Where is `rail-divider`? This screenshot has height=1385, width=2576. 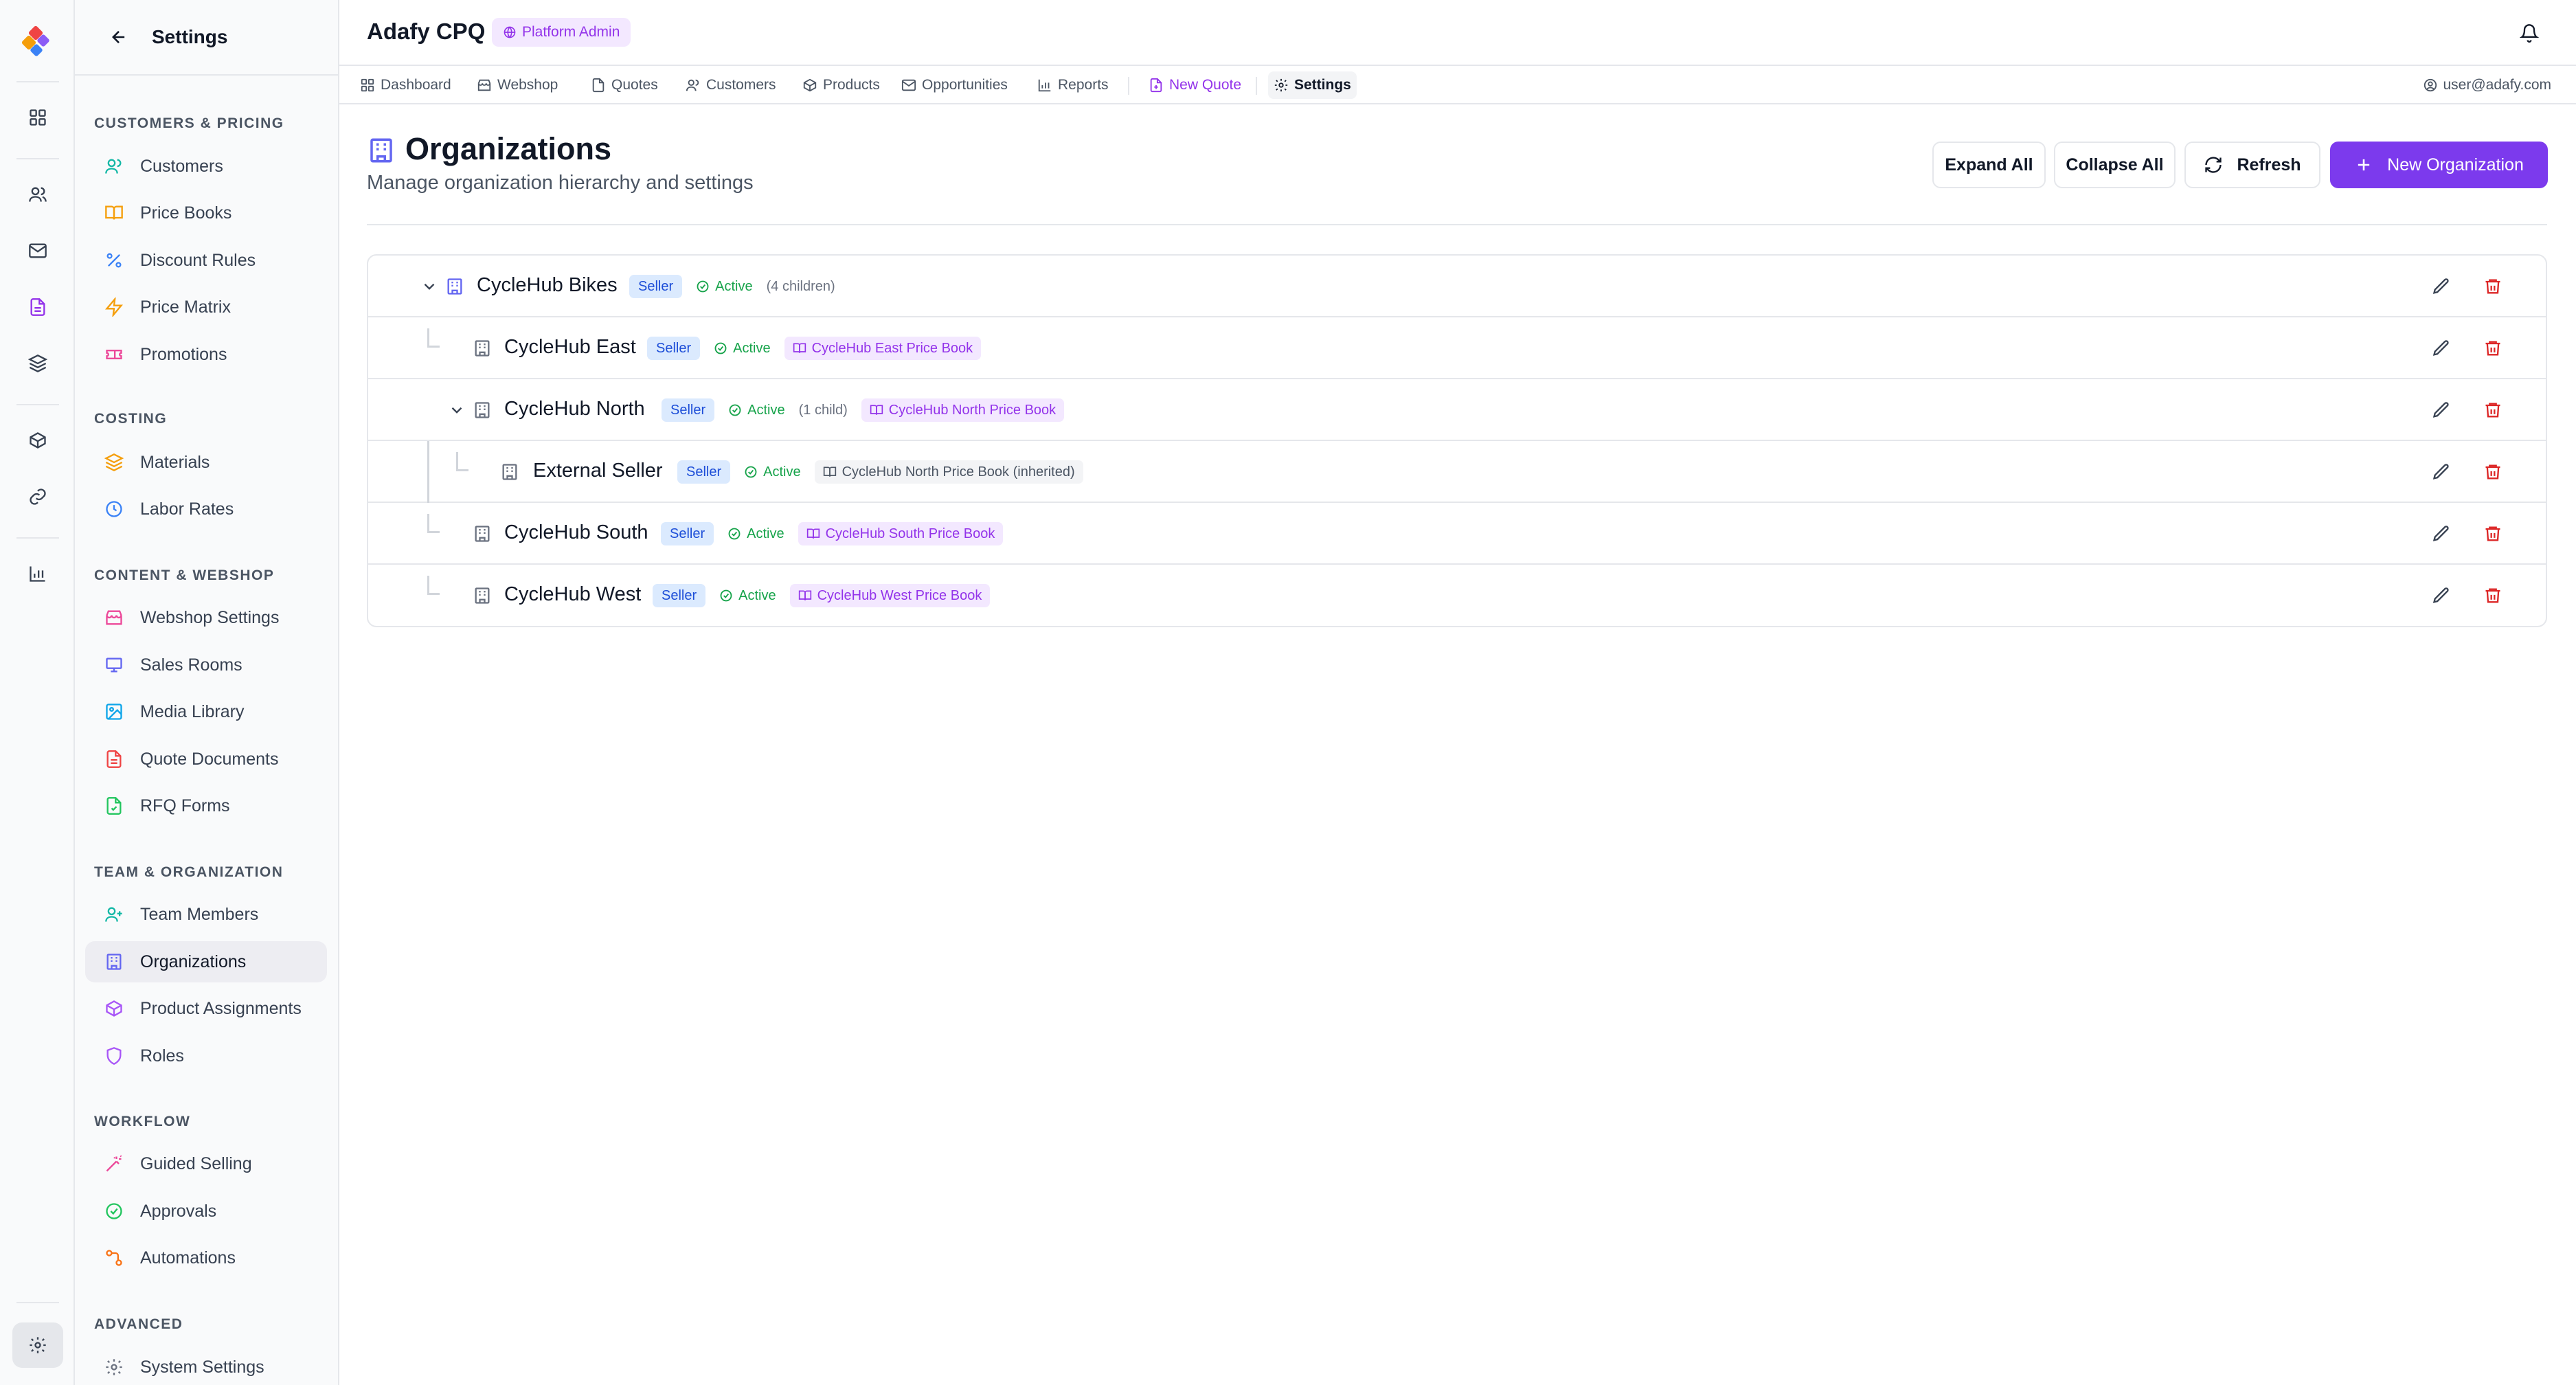 rail-divider is located at coordinates (37, 1302).